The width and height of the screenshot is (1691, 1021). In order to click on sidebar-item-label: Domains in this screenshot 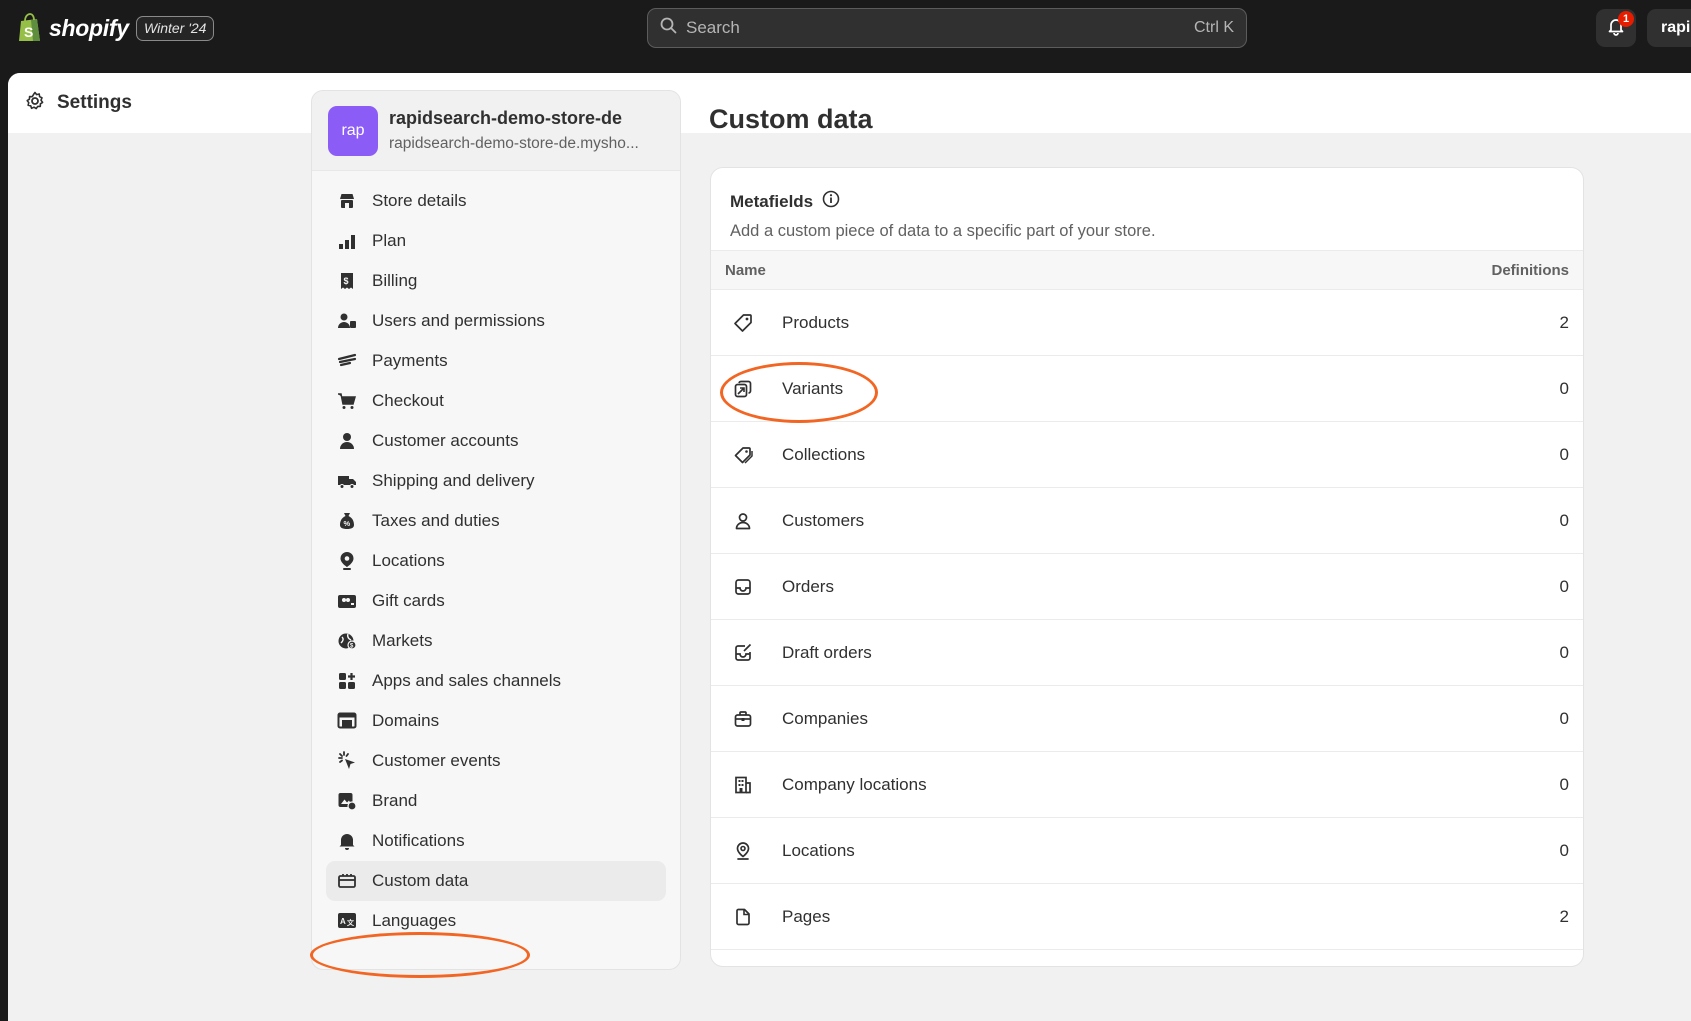, I will do `click(406, 720)`.